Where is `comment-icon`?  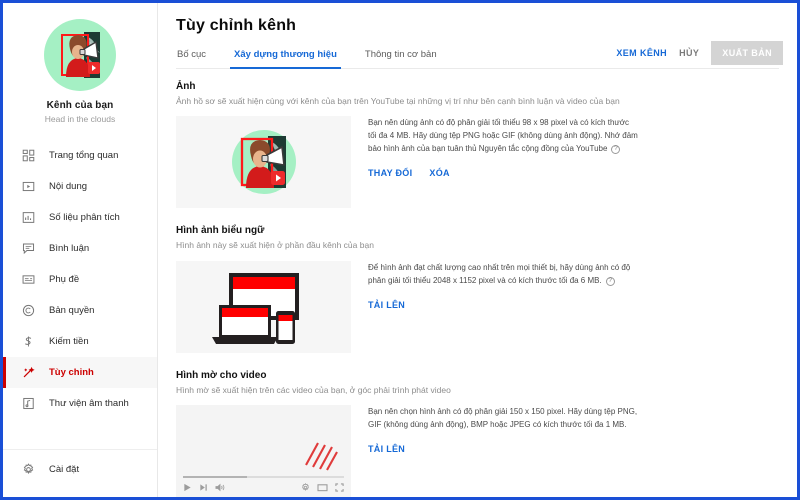
comment-icon is located at coordinates (28, 248).